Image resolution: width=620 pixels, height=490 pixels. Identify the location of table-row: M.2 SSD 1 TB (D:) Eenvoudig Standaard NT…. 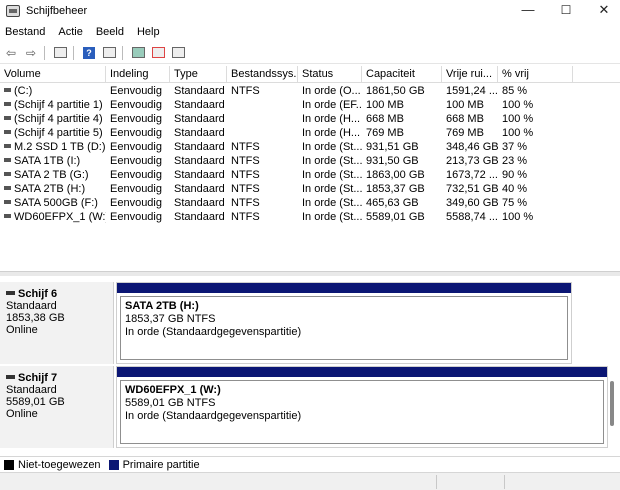
(310, 147).